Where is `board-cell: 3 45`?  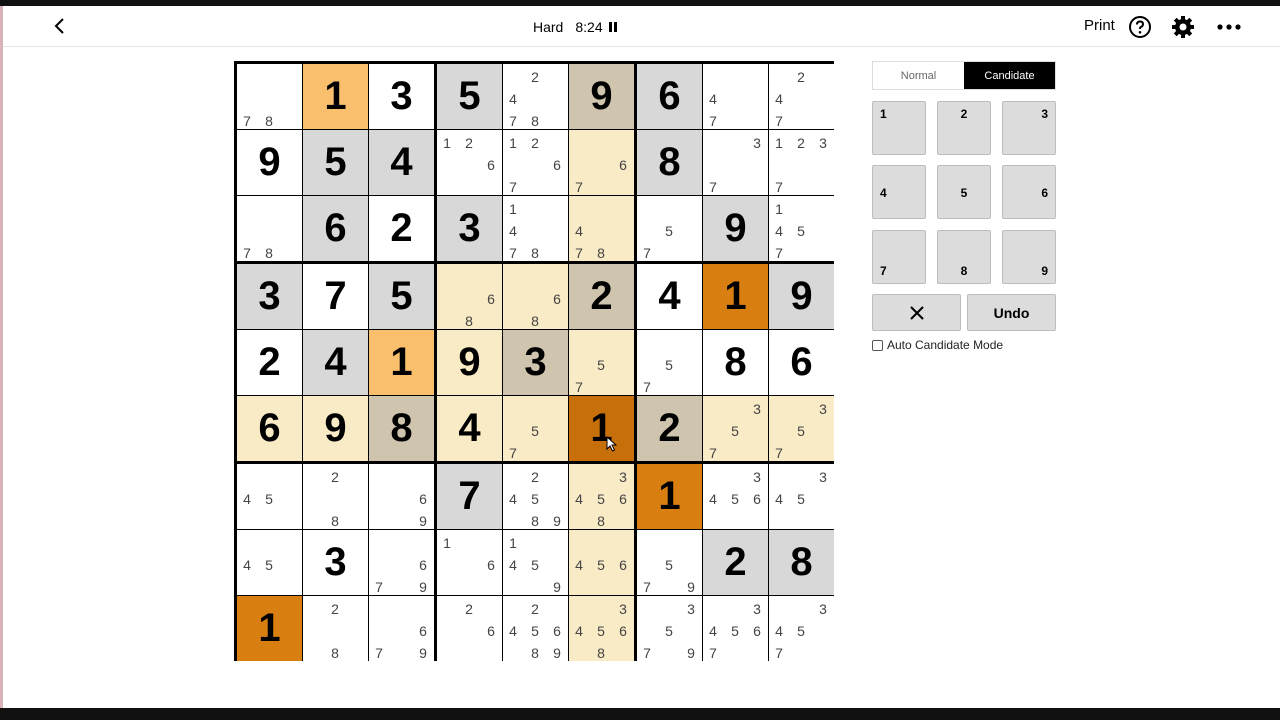
board-cell: 3 45 is located at coordinates (801, 496).